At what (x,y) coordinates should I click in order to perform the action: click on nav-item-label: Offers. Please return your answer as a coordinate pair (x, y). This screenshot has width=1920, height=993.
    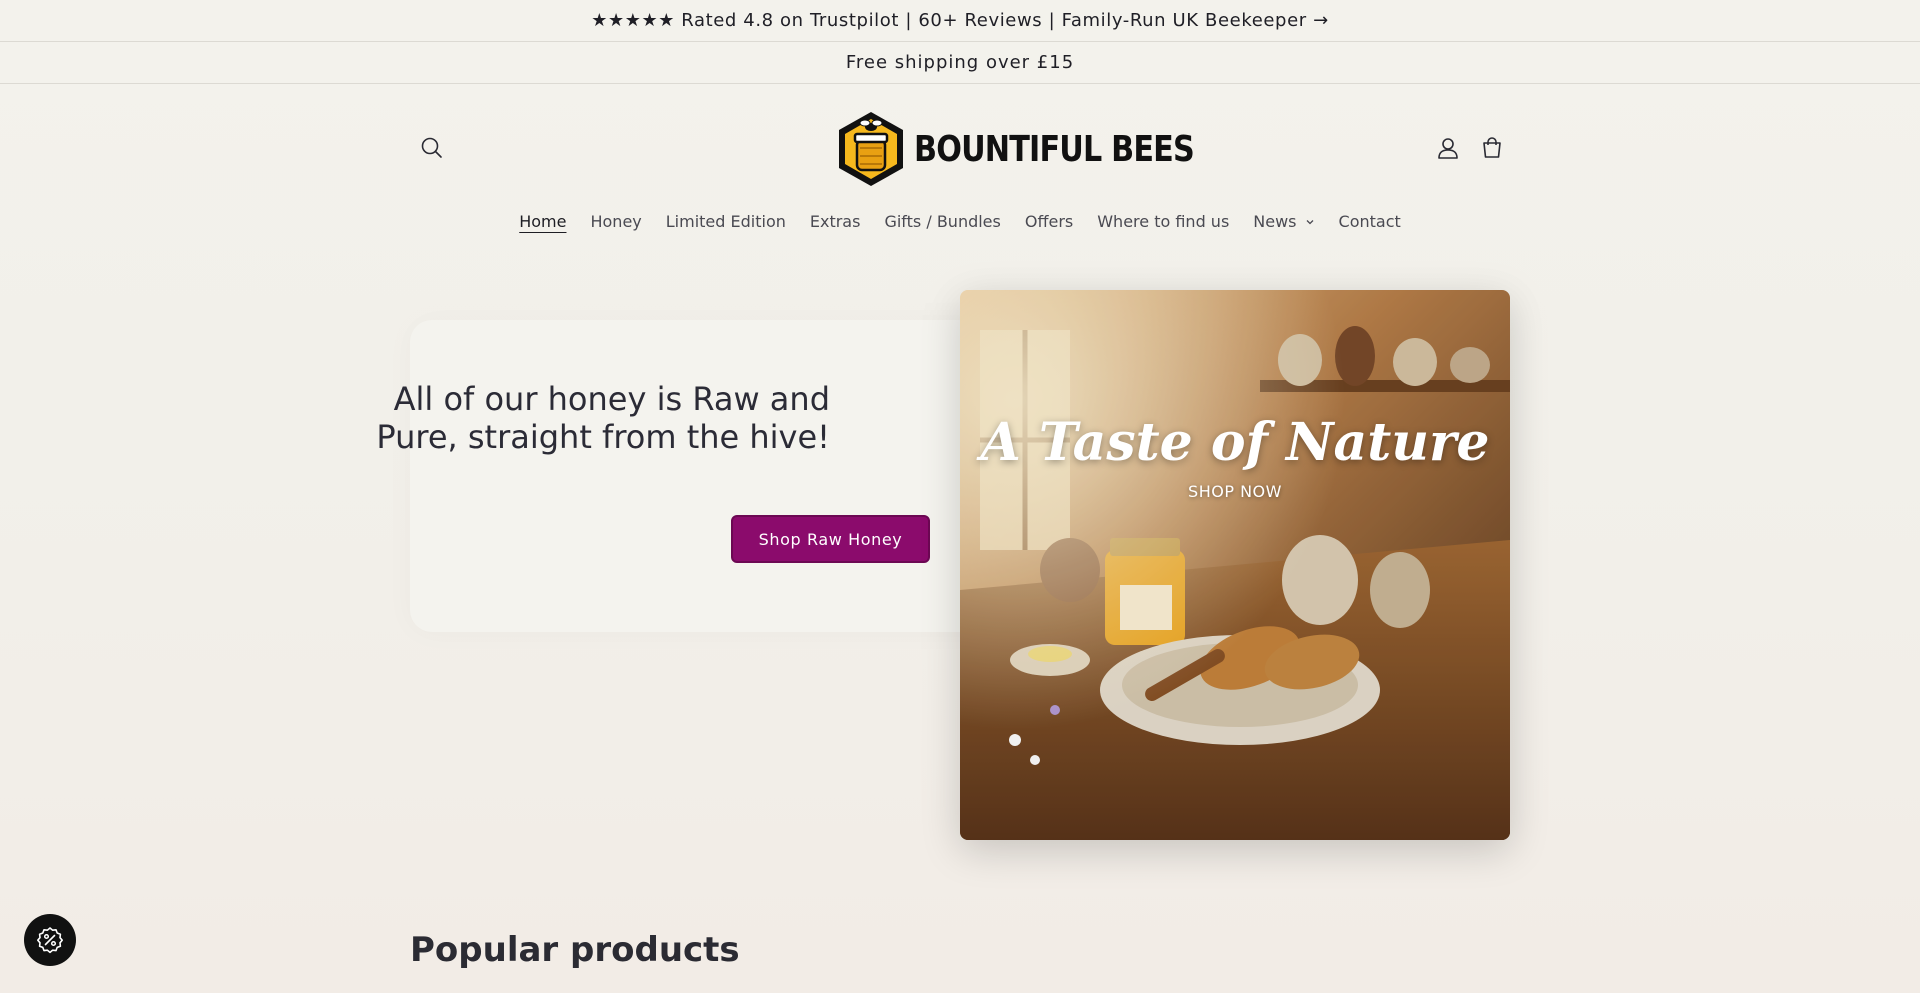
    Looking at the image, I should click on (1049, 221).